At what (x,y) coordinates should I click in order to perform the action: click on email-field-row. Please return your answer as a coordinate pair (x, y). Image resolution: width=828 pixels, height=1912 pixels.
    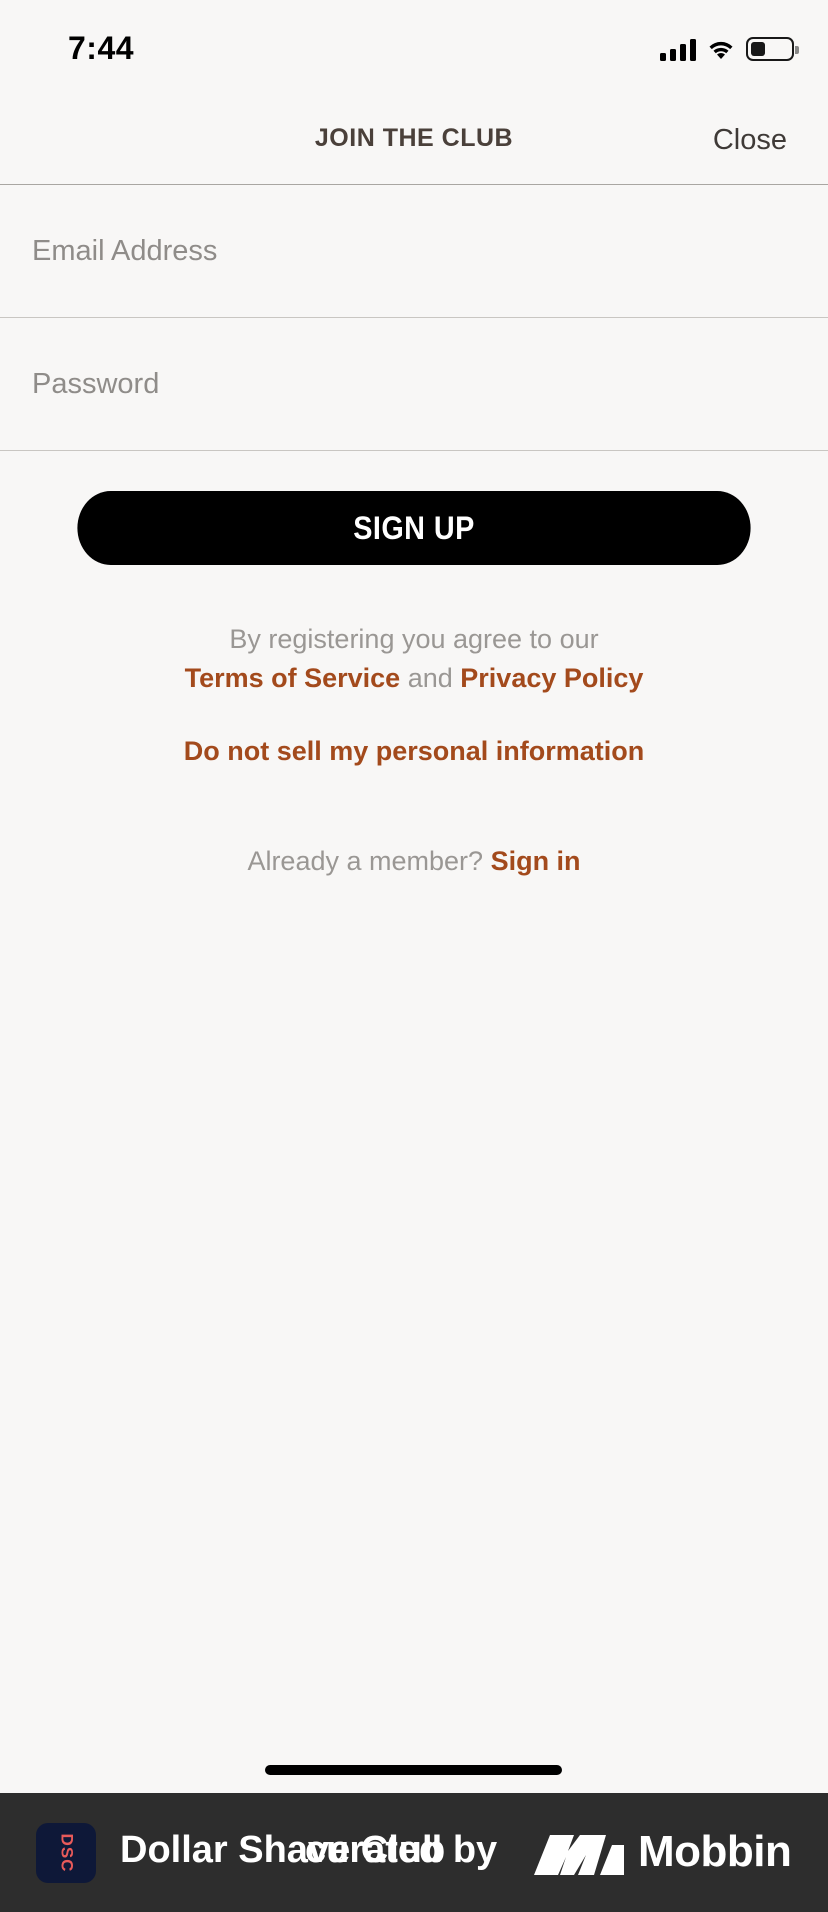
    Looking at the image, I should click on (414, 251).